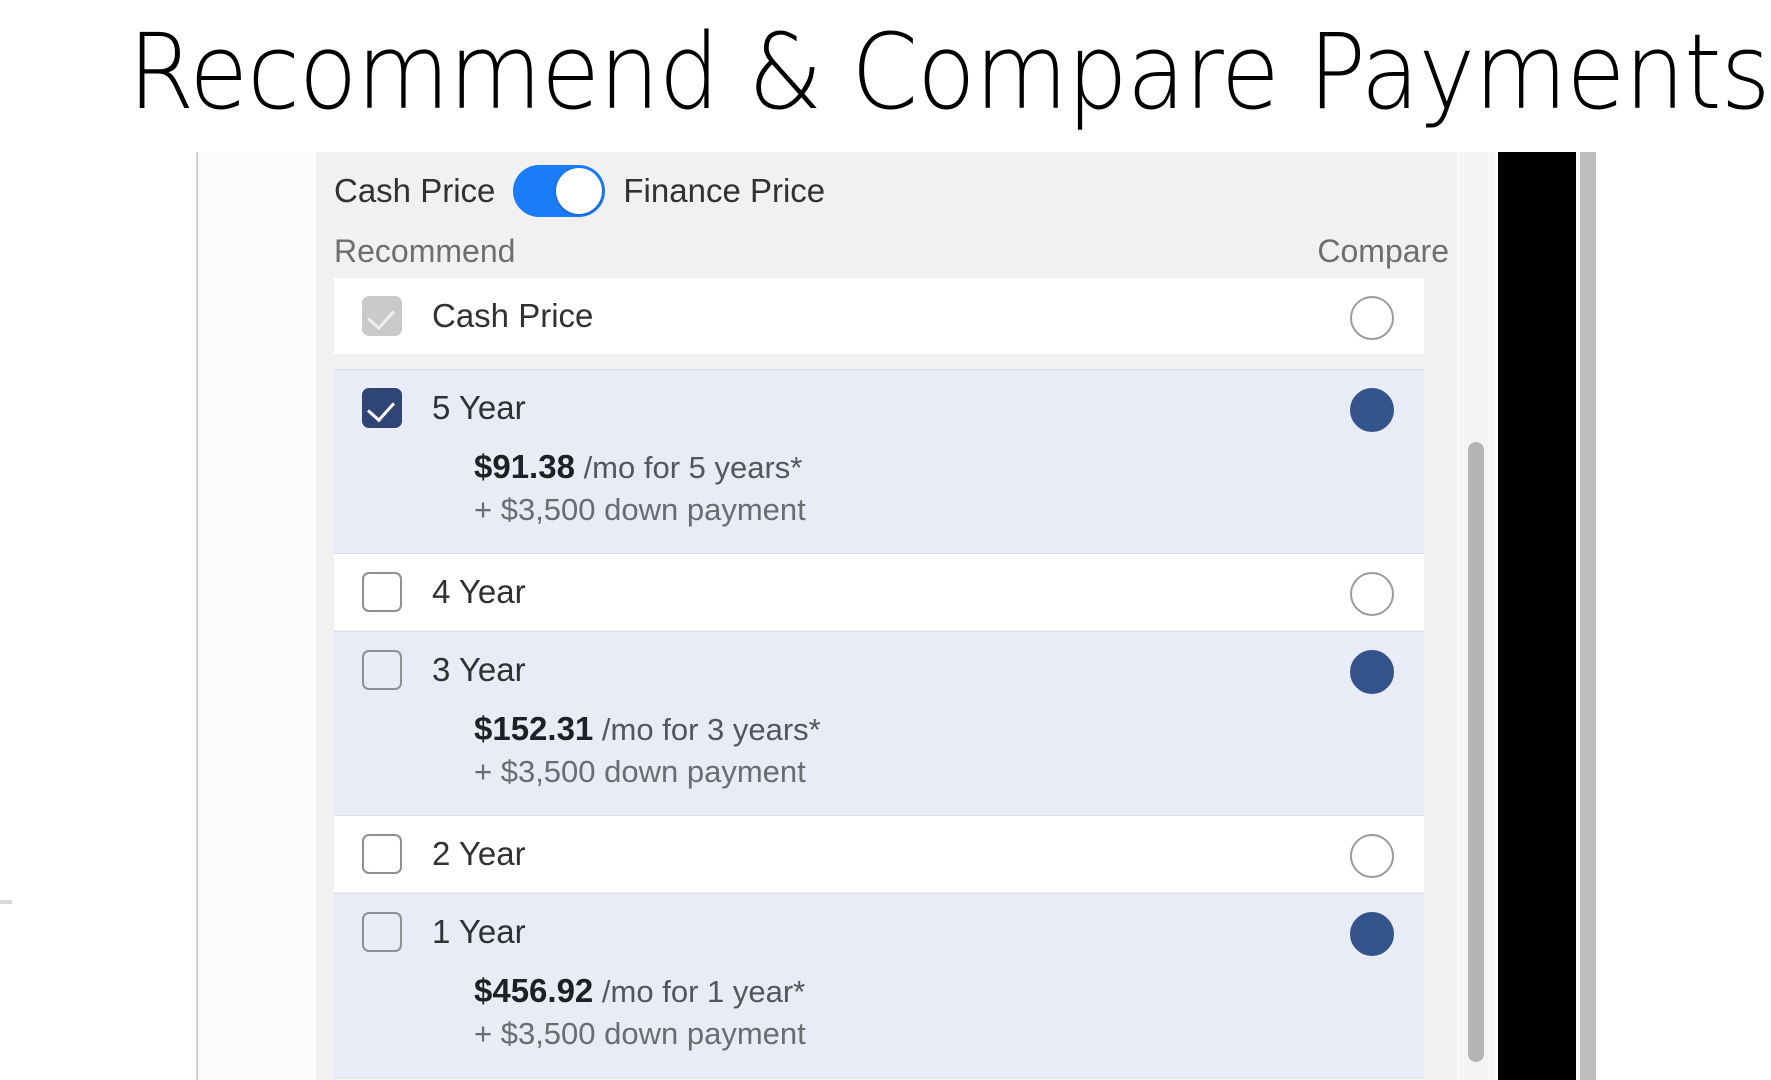 This screenshot has width=1771, height=1080. What do you see at coordinates (1383, 250) in the screenshot?
I see `caption-compare: Compare` at bounding box center [1383, 250].